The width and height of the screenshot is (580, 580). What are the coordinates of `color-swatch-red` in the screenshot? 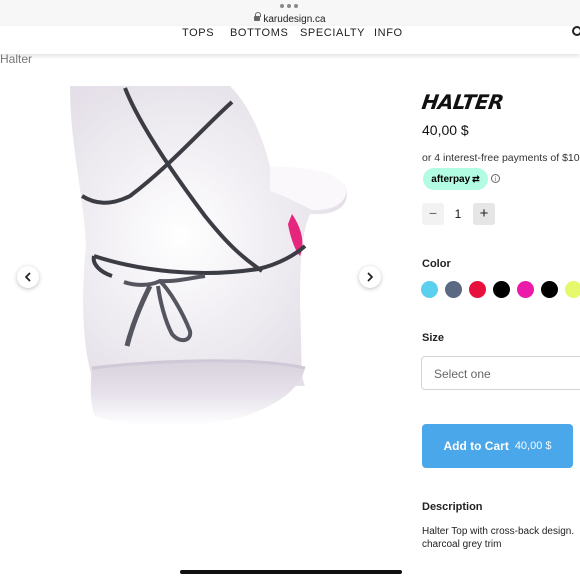 It's located at (477, 289).